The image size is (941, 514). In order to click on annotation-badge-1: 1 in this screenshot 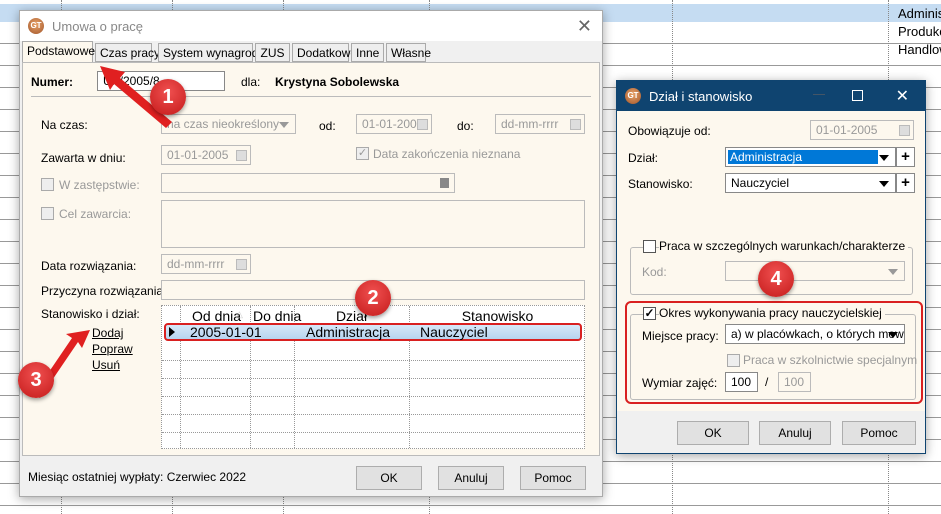, I will do `click(168, 97)`.